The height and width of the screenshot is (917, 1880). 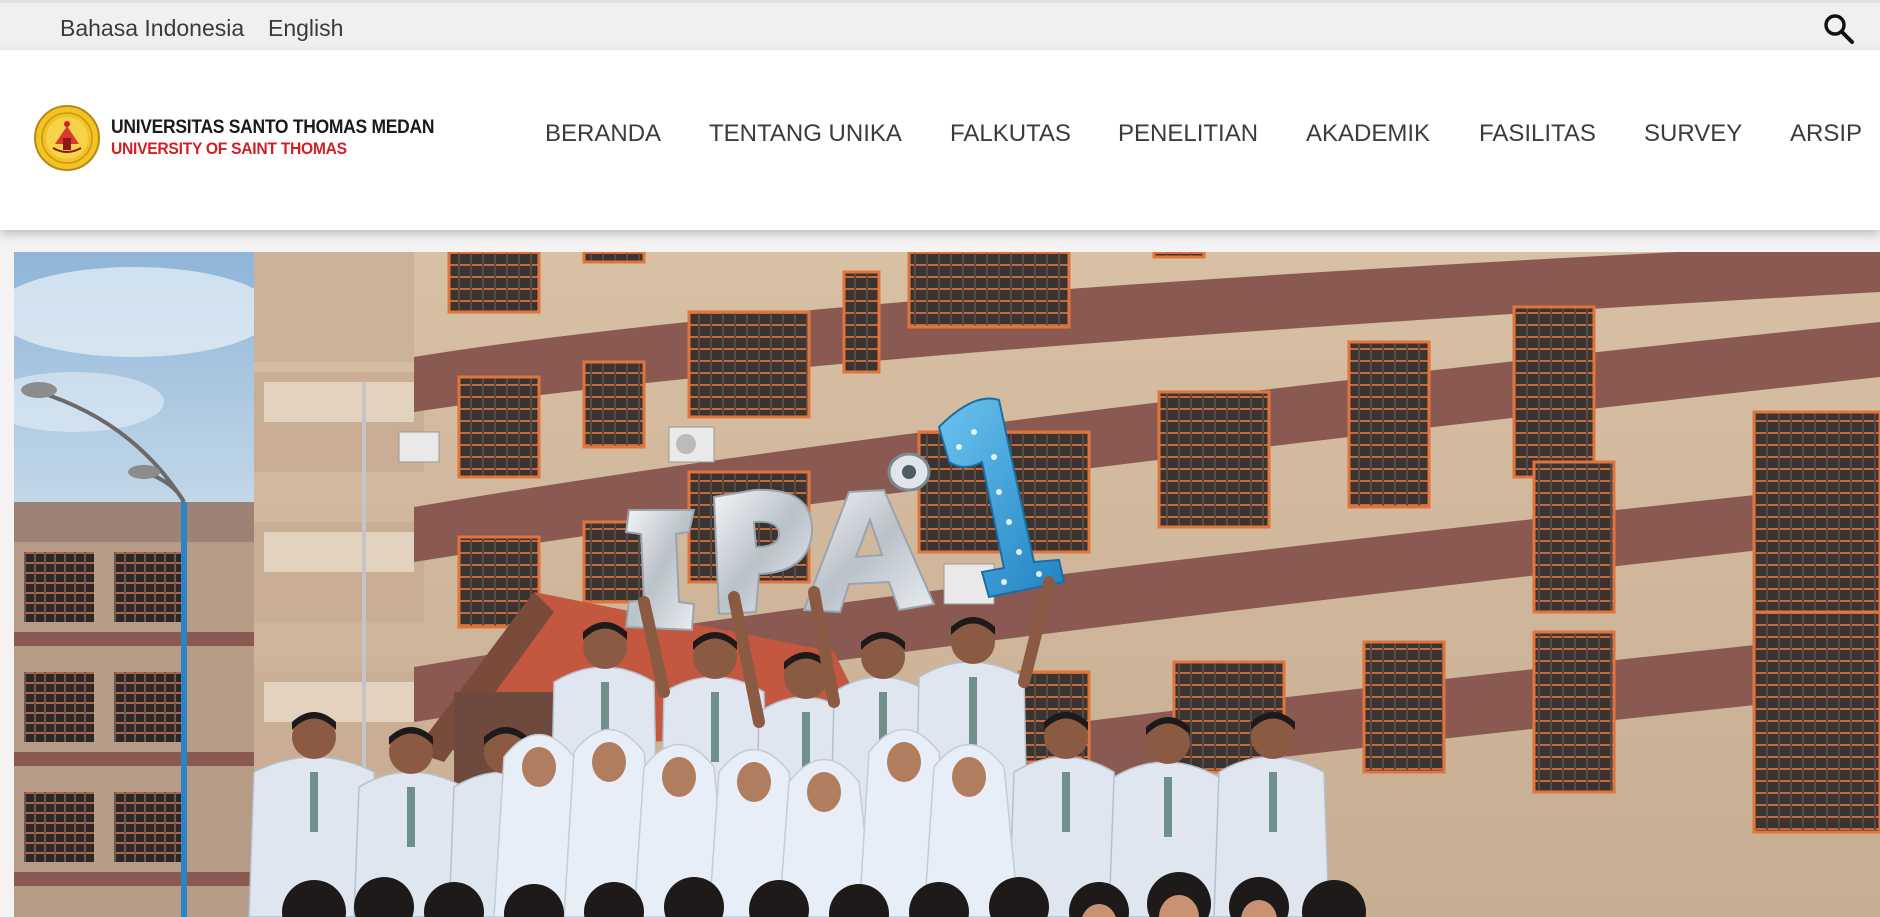 I want to click on nav-item-survey: SURVEY, so click(x=1693, y=134).